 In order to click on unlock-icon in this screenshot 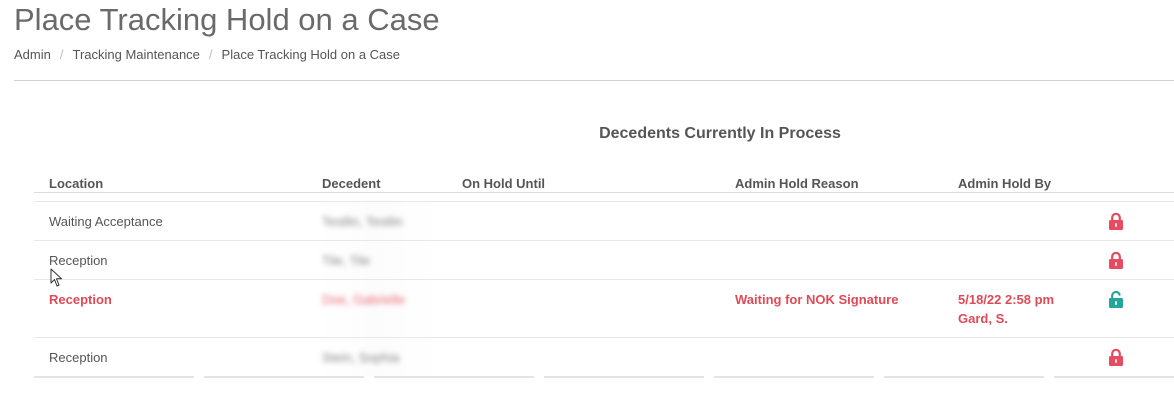, I will do `click(1116, 299)`.